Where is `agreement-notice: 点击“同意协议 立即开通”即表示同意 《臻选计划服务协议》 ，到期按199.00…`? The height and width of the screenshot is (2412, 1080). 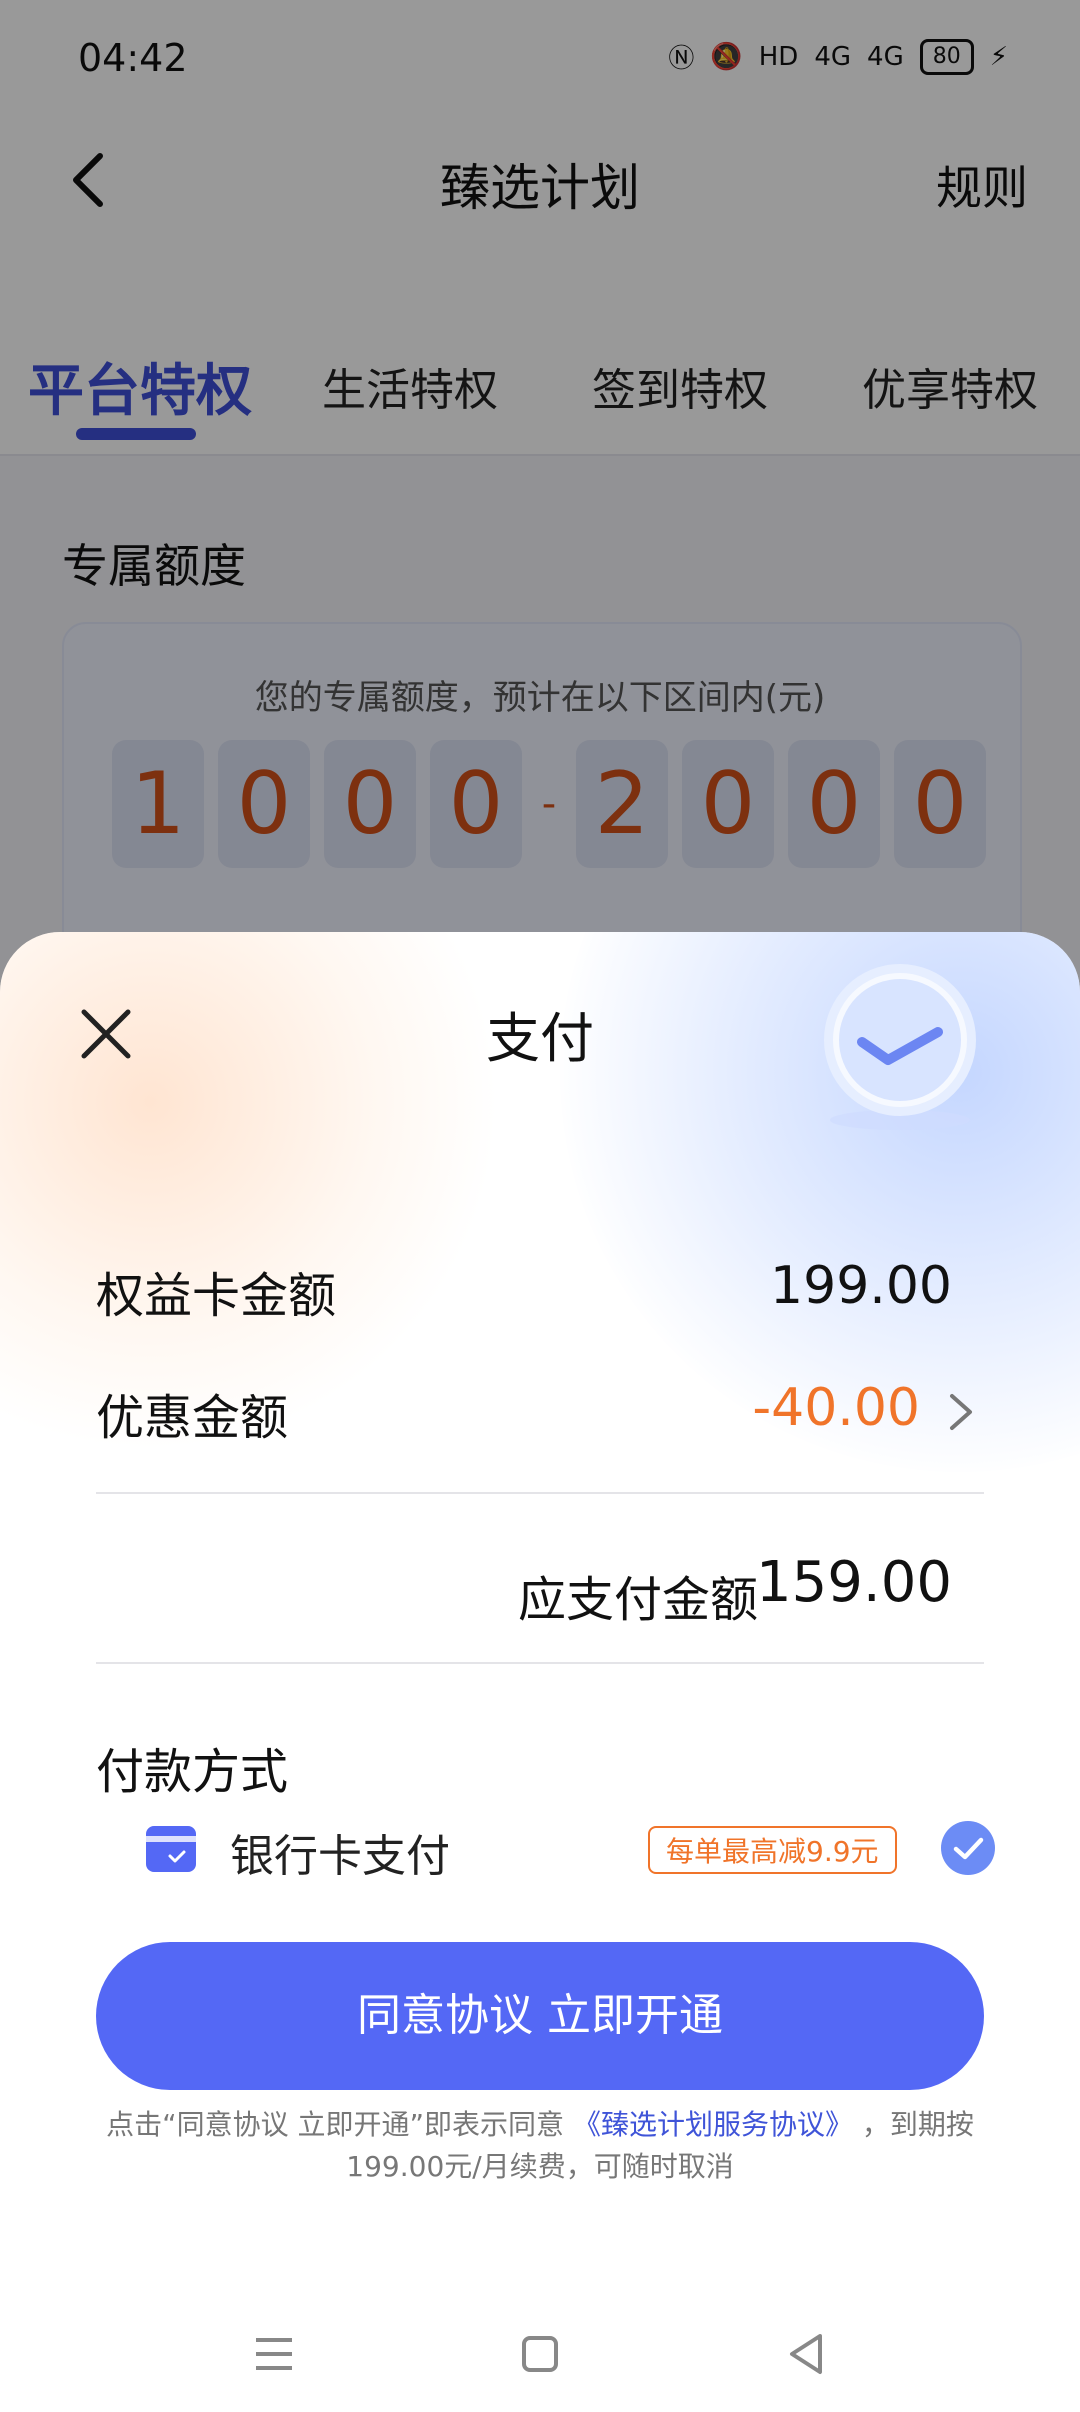 agreement-notice: 点击“同意协议 立即开通”即表示同意 《臻选计划服务协议》 ，到期按199.00… is located at coordinates (540, 2146).